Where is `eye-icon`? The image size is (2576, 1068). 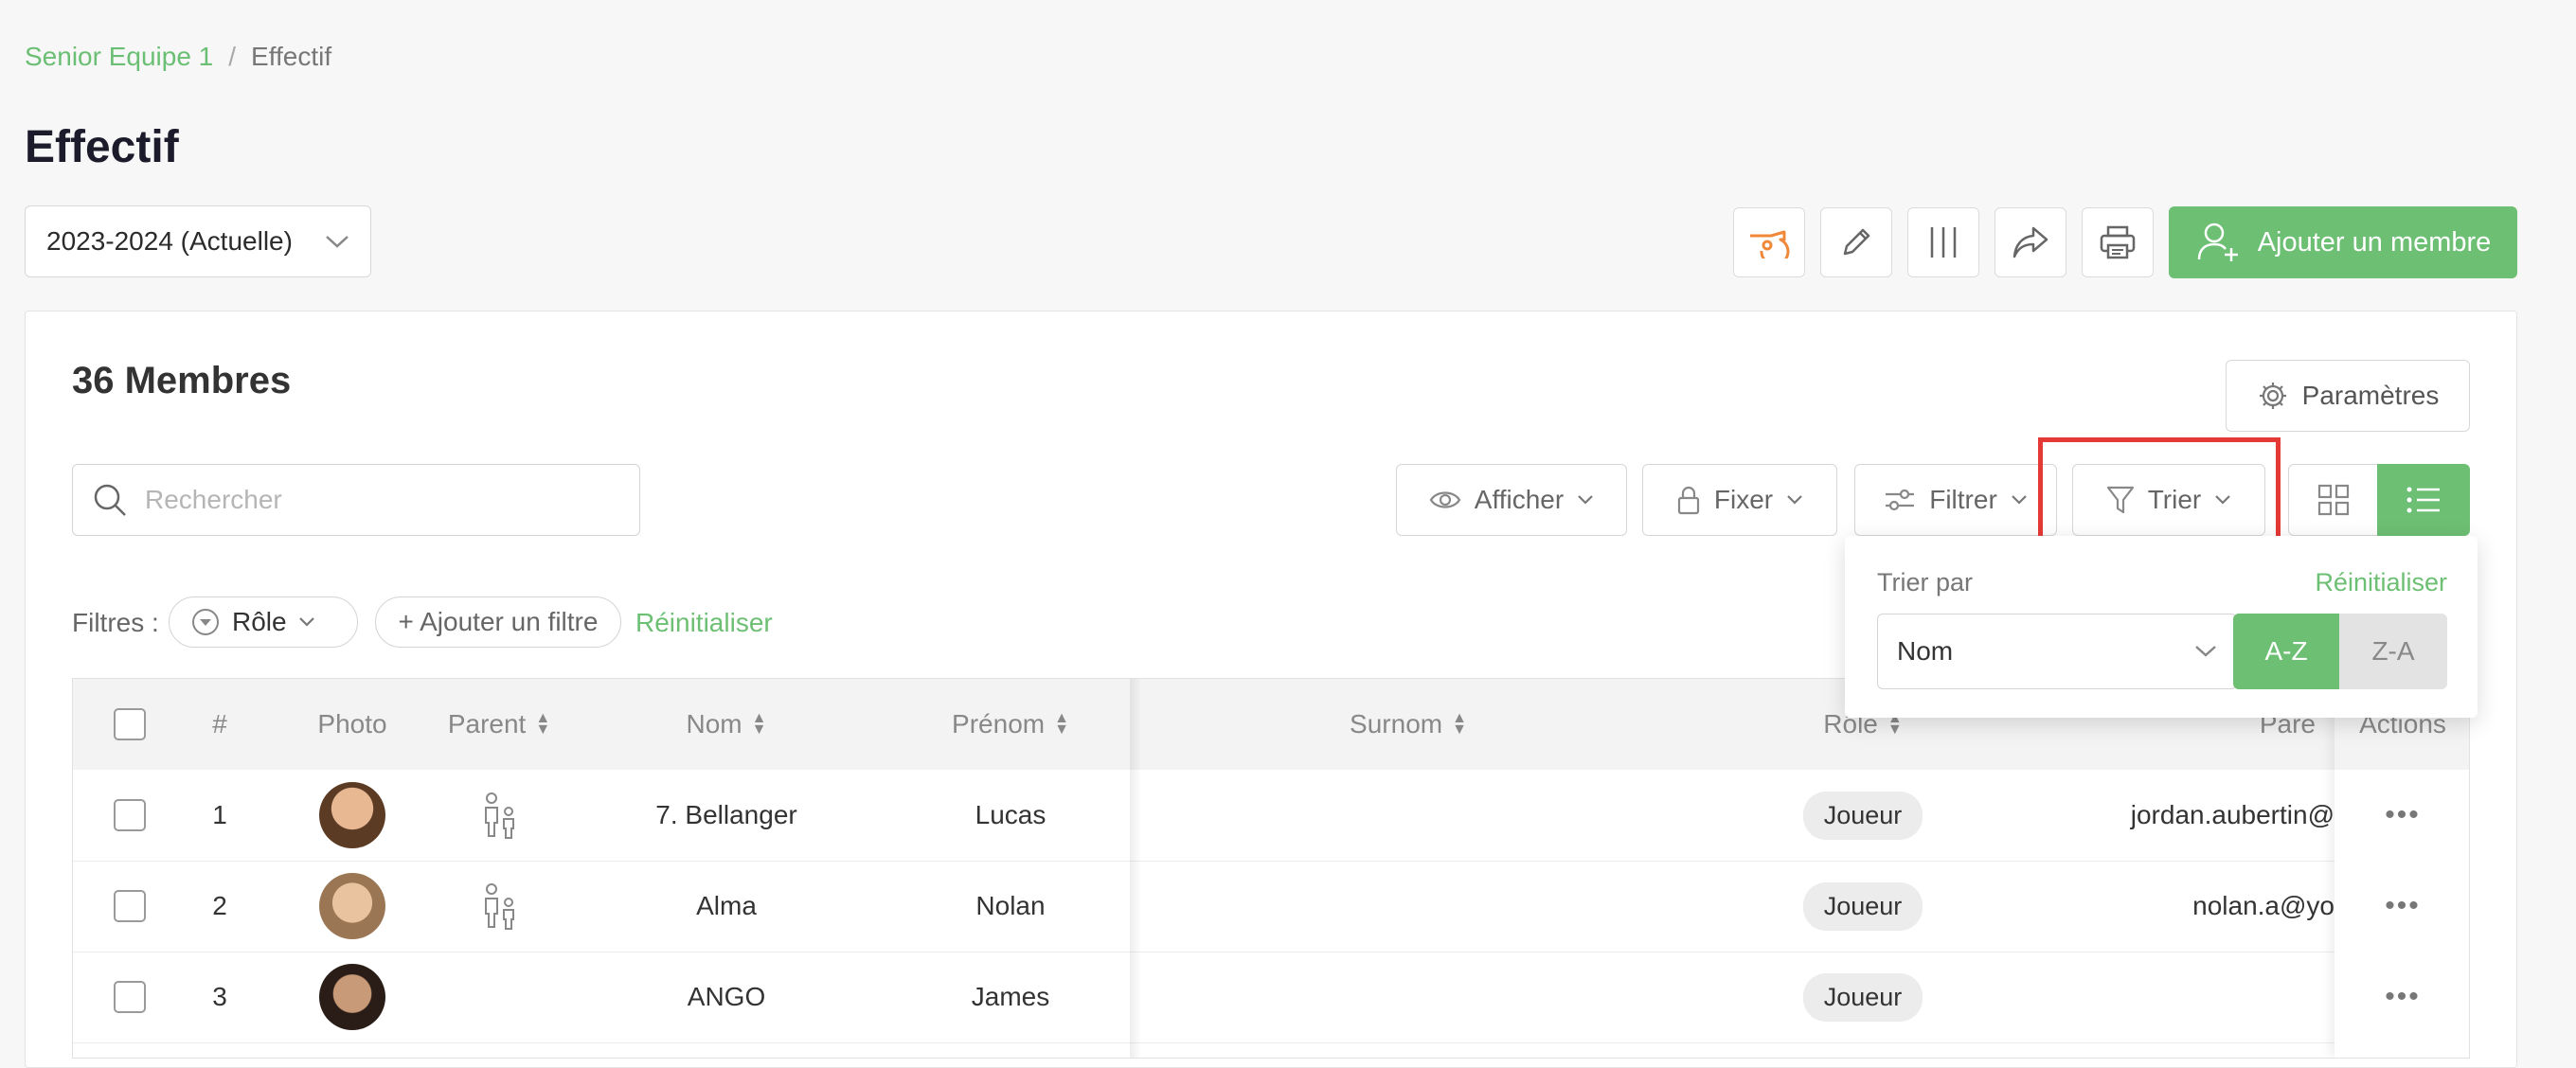 eye-icon is located at coordinates (1445, 499).